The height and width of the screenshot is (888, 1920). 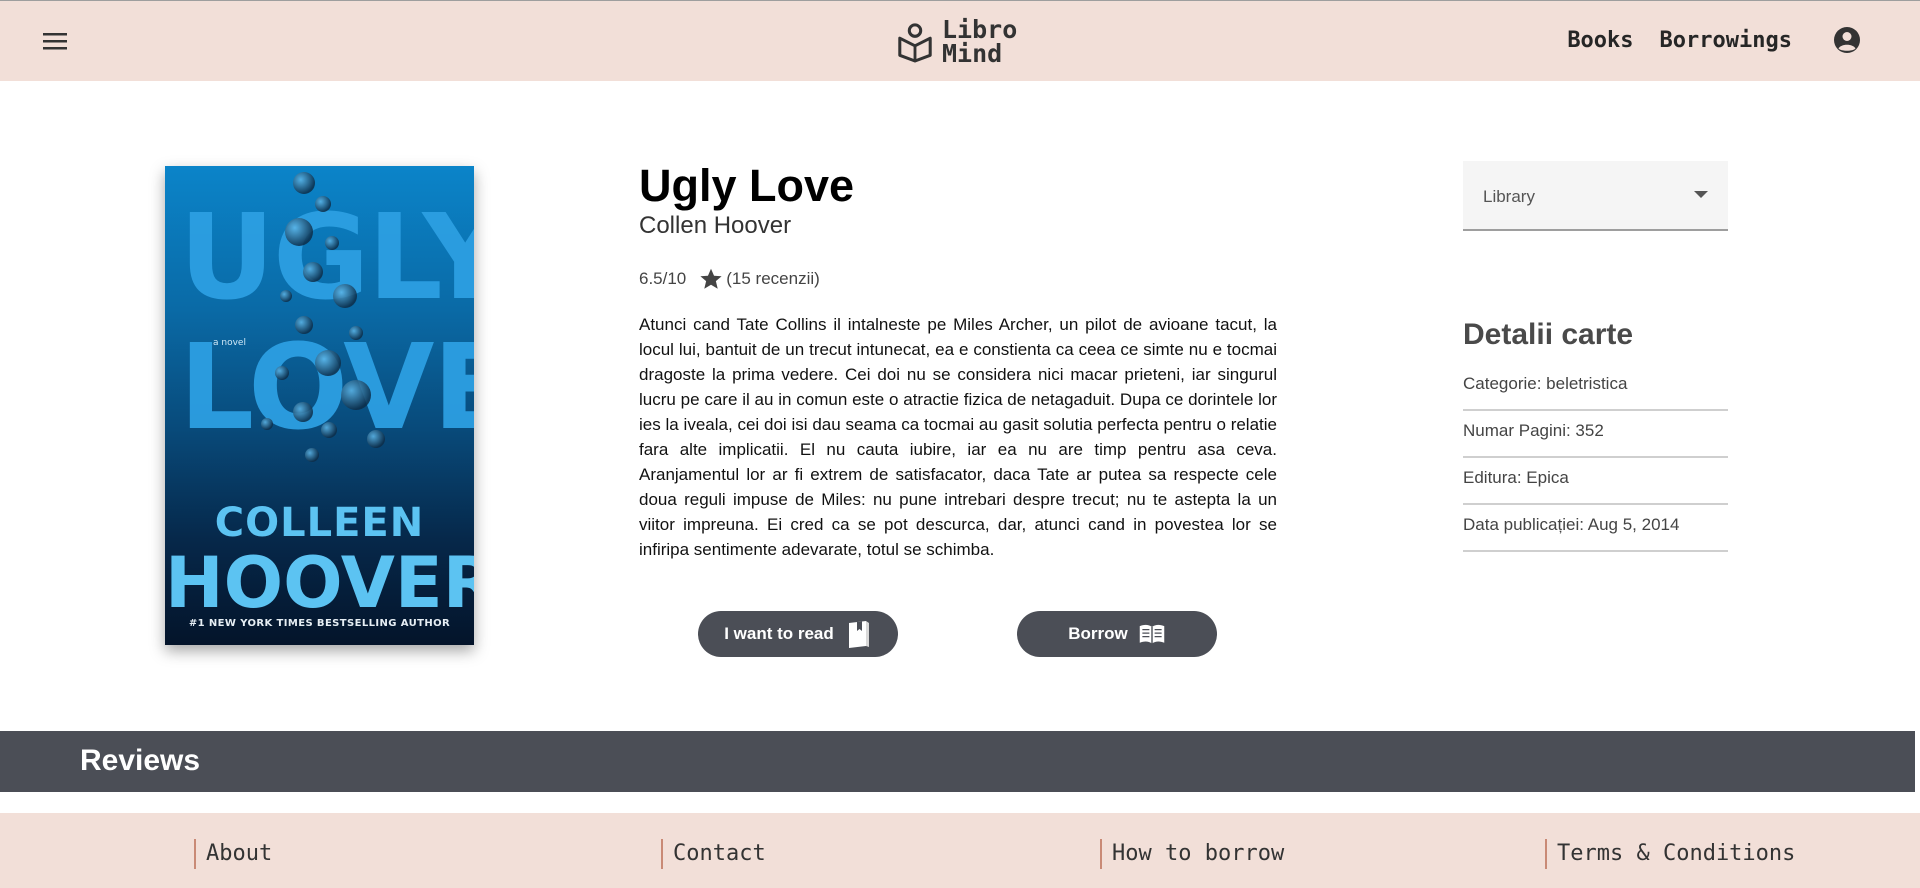 What do you see at coordinates (319, 523) in the screenshot?
I see `cover-author-line-1: COLLEEN` at bounding box center [319, 523].